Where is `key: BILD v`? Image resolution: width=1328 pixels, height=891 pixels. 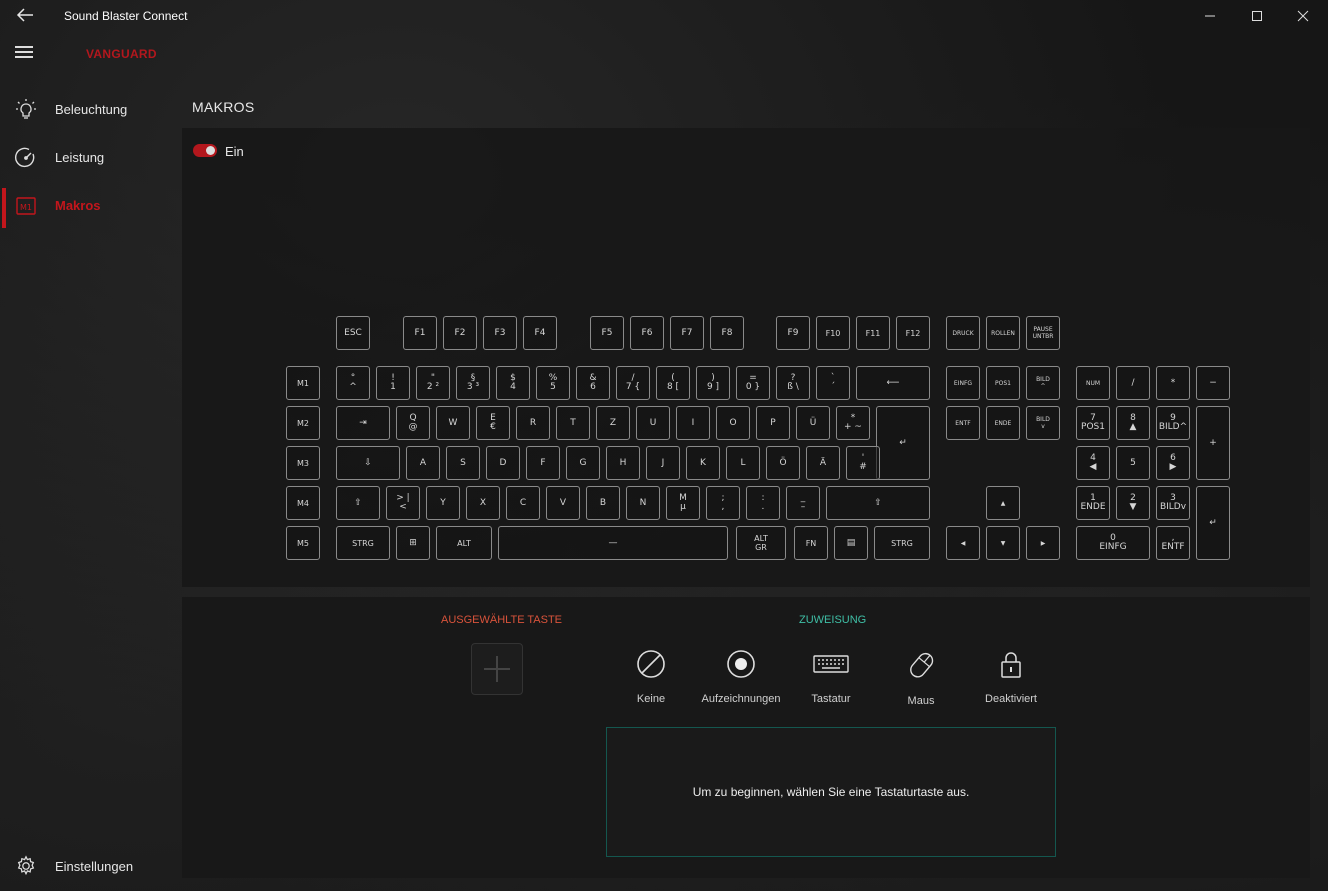
key: BILD v is located at coordinates (1043, 423).